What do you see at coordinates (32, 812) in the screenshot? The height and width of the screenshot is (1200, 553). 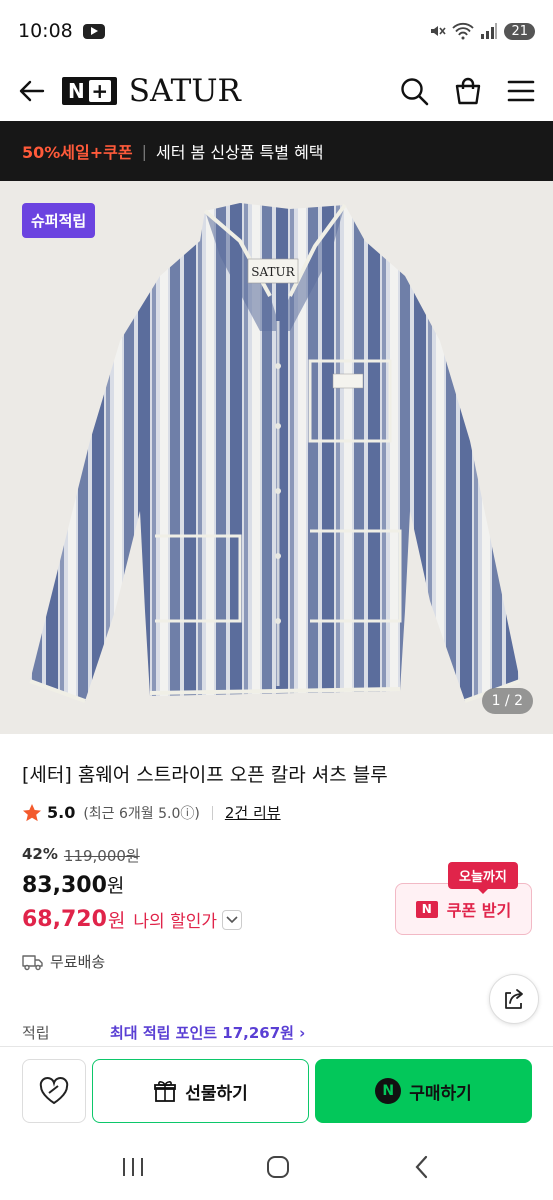 I see `star-icon` at bounding box center [32, 812].